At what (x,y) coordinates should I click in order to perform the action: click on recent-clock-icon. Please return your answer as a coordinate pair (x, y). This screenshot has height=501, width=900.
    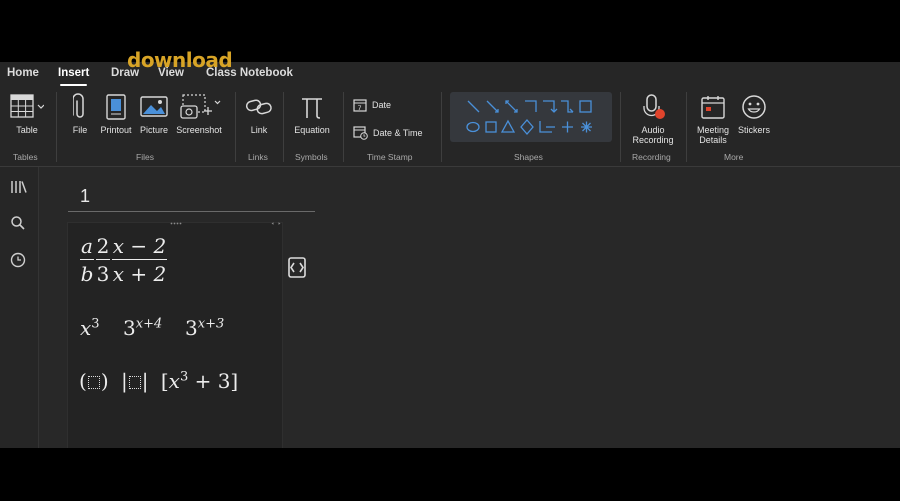
    Looking at the image, I should click on (18, 260).